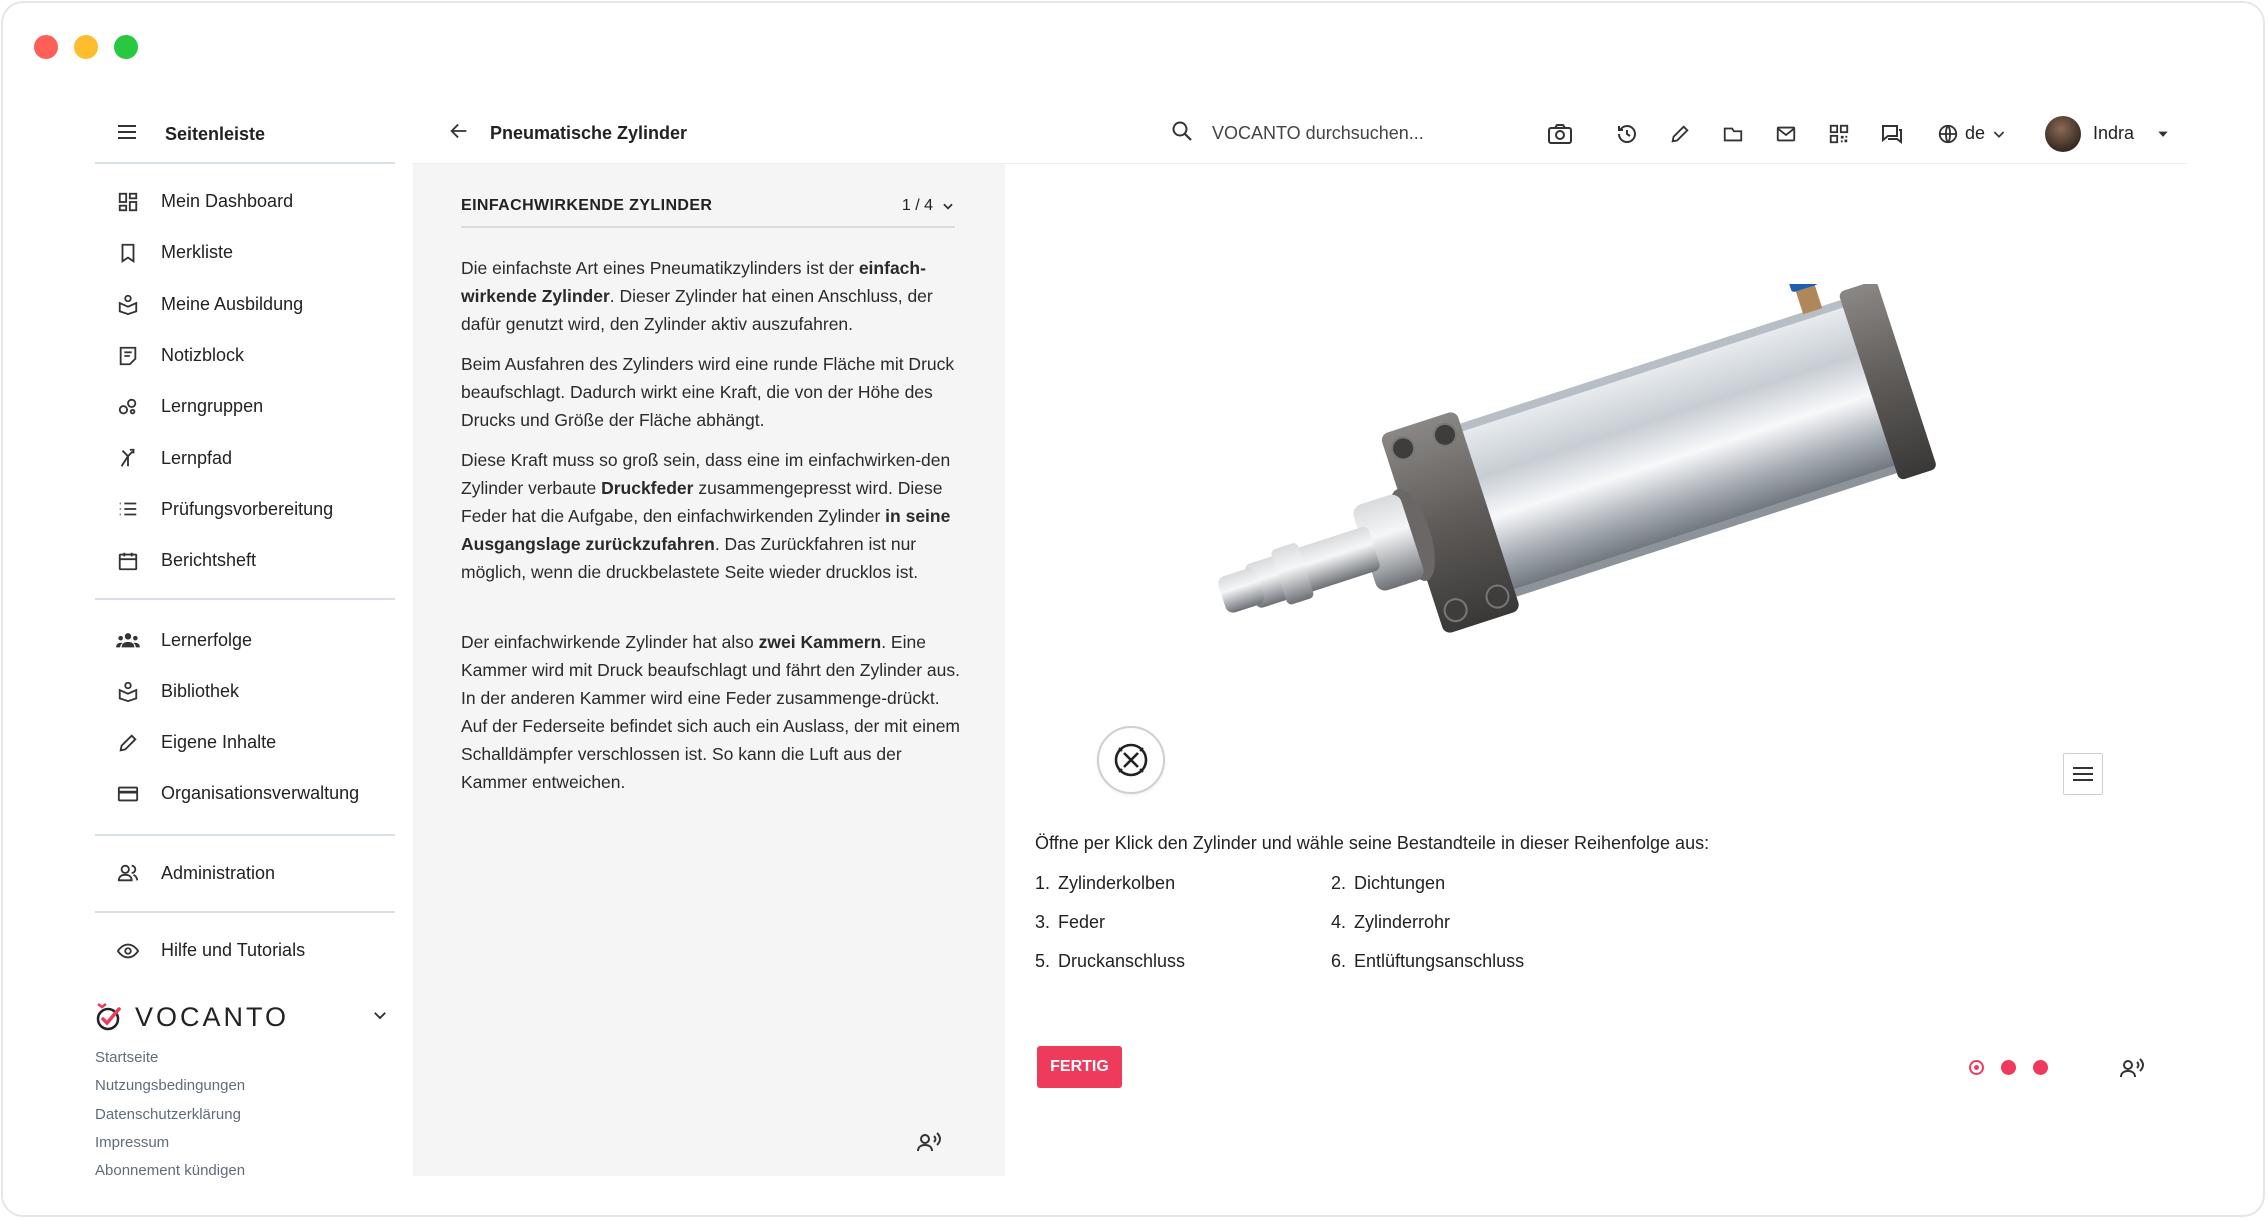  What do you see at coordinates (2083, 774) in the screenshot?
I see `model-menu-button` at bounding box center [2083, 774].